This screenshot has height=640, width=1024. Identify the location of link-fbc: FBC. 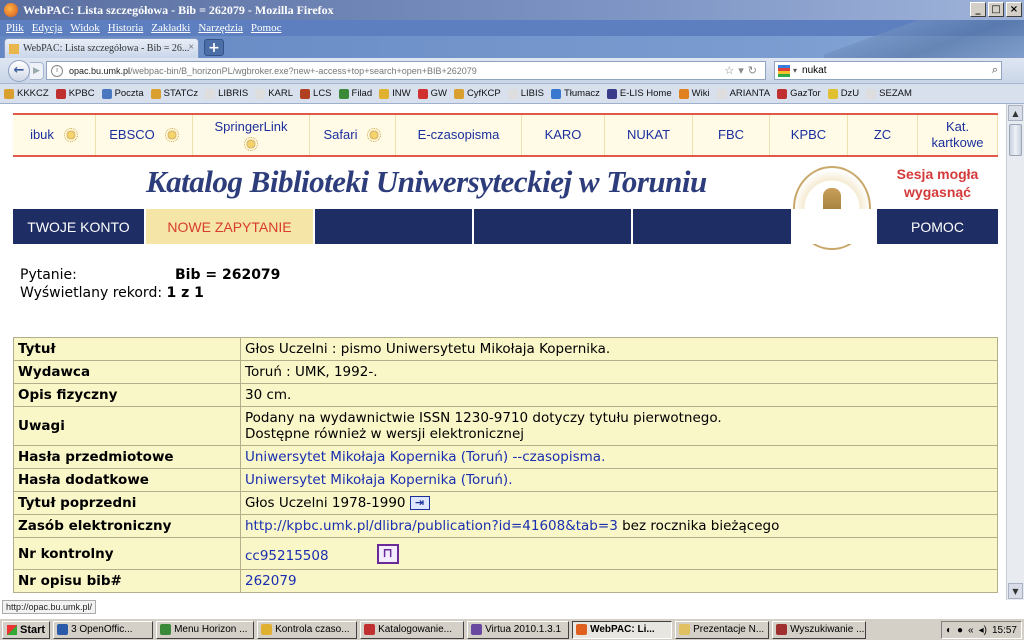
(731, 135).